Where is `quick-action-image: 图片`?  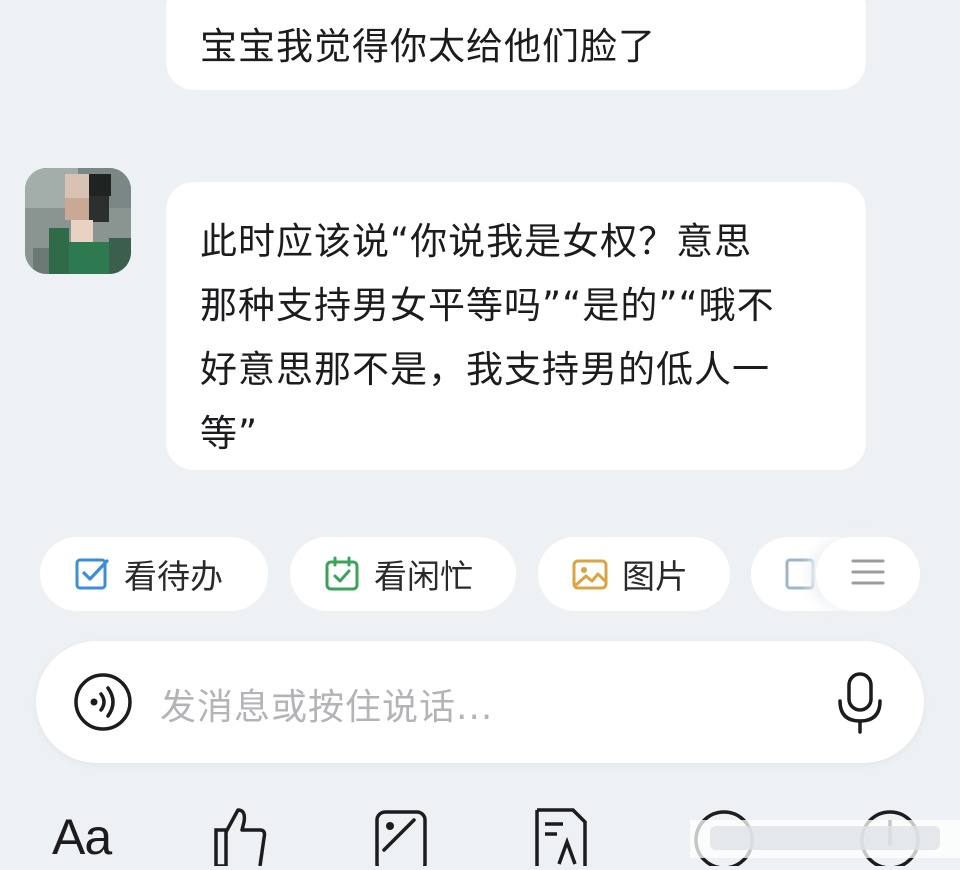
quick-action-image: 图片 is located at coordinates (634, 574).